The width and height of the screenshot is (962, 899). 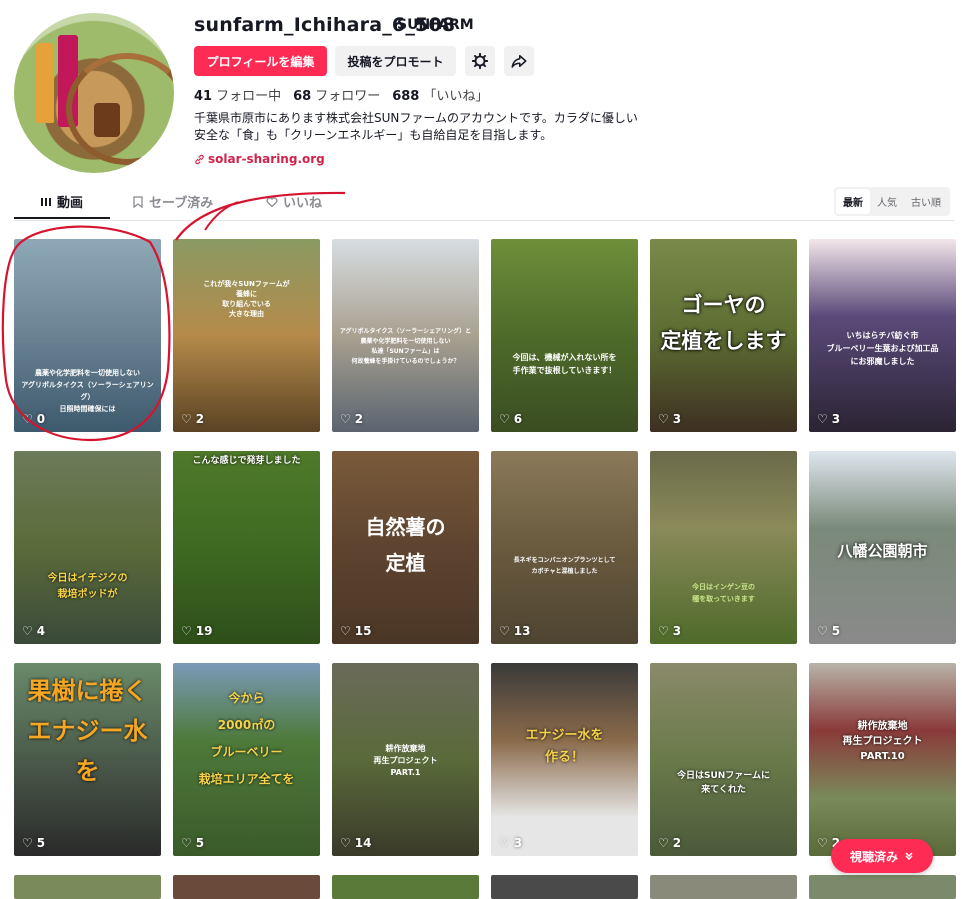 I want to click on video-caption: 自然薯の 定植, so click(x=405, y=545).